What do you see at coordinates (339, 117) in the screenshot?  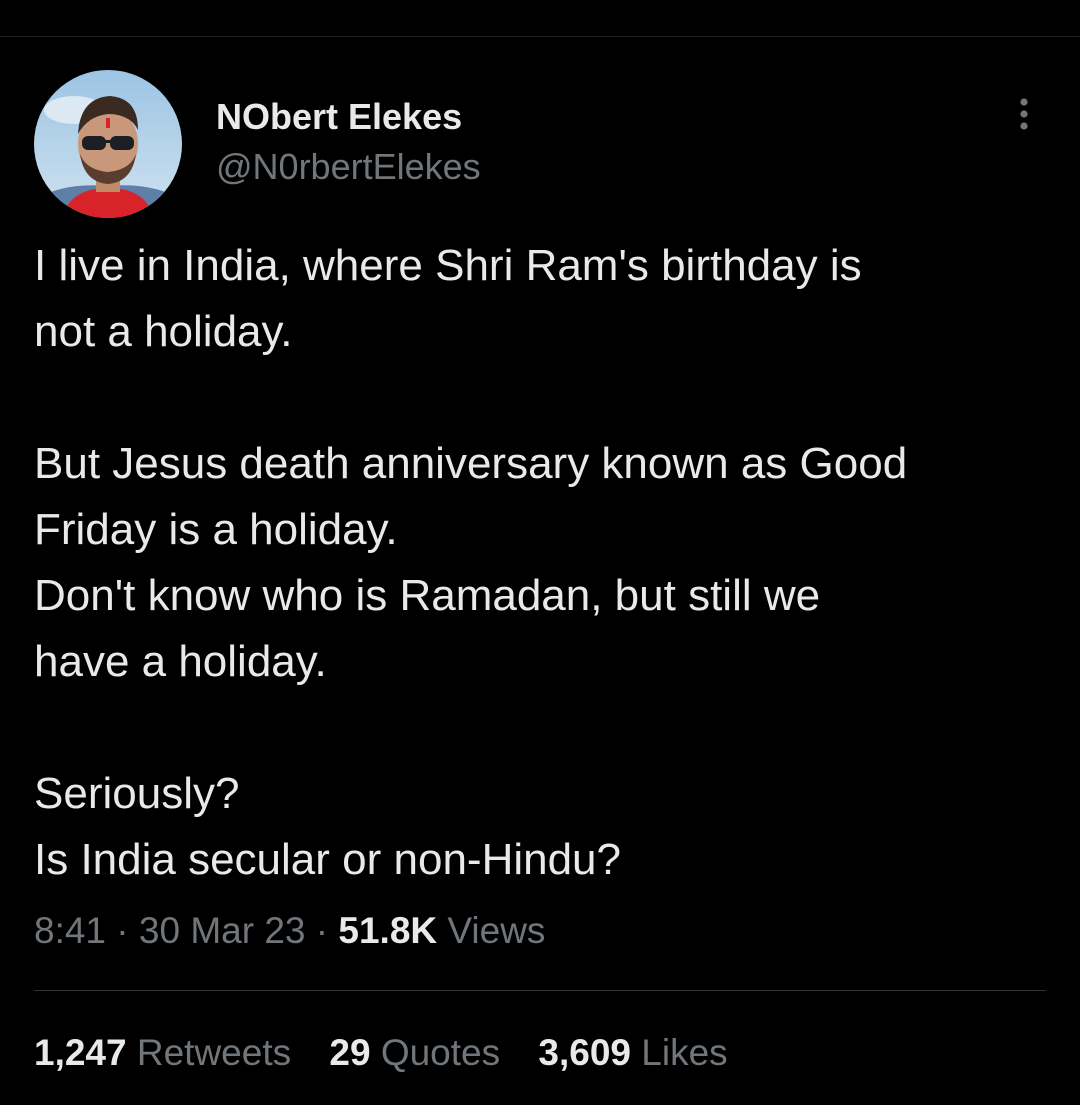 I see `author-name: NObert Elekes` at bounding box center [339, 117].